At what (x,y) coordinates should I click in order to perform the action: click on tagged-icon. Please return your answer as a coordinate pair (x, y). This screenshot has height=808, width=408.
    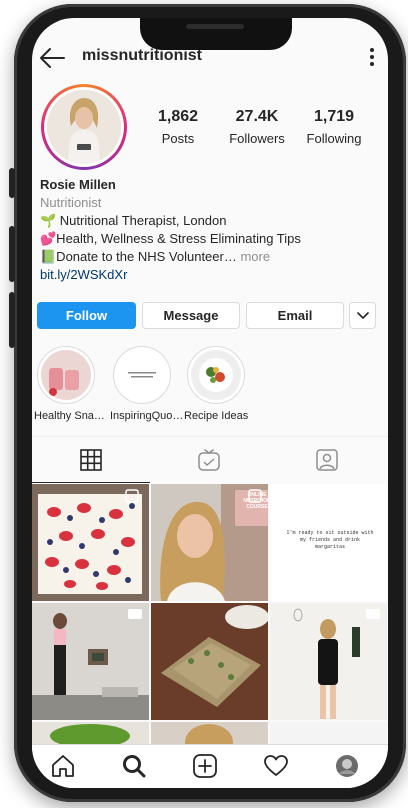
    Looking at the image, I should click on (327, 460).